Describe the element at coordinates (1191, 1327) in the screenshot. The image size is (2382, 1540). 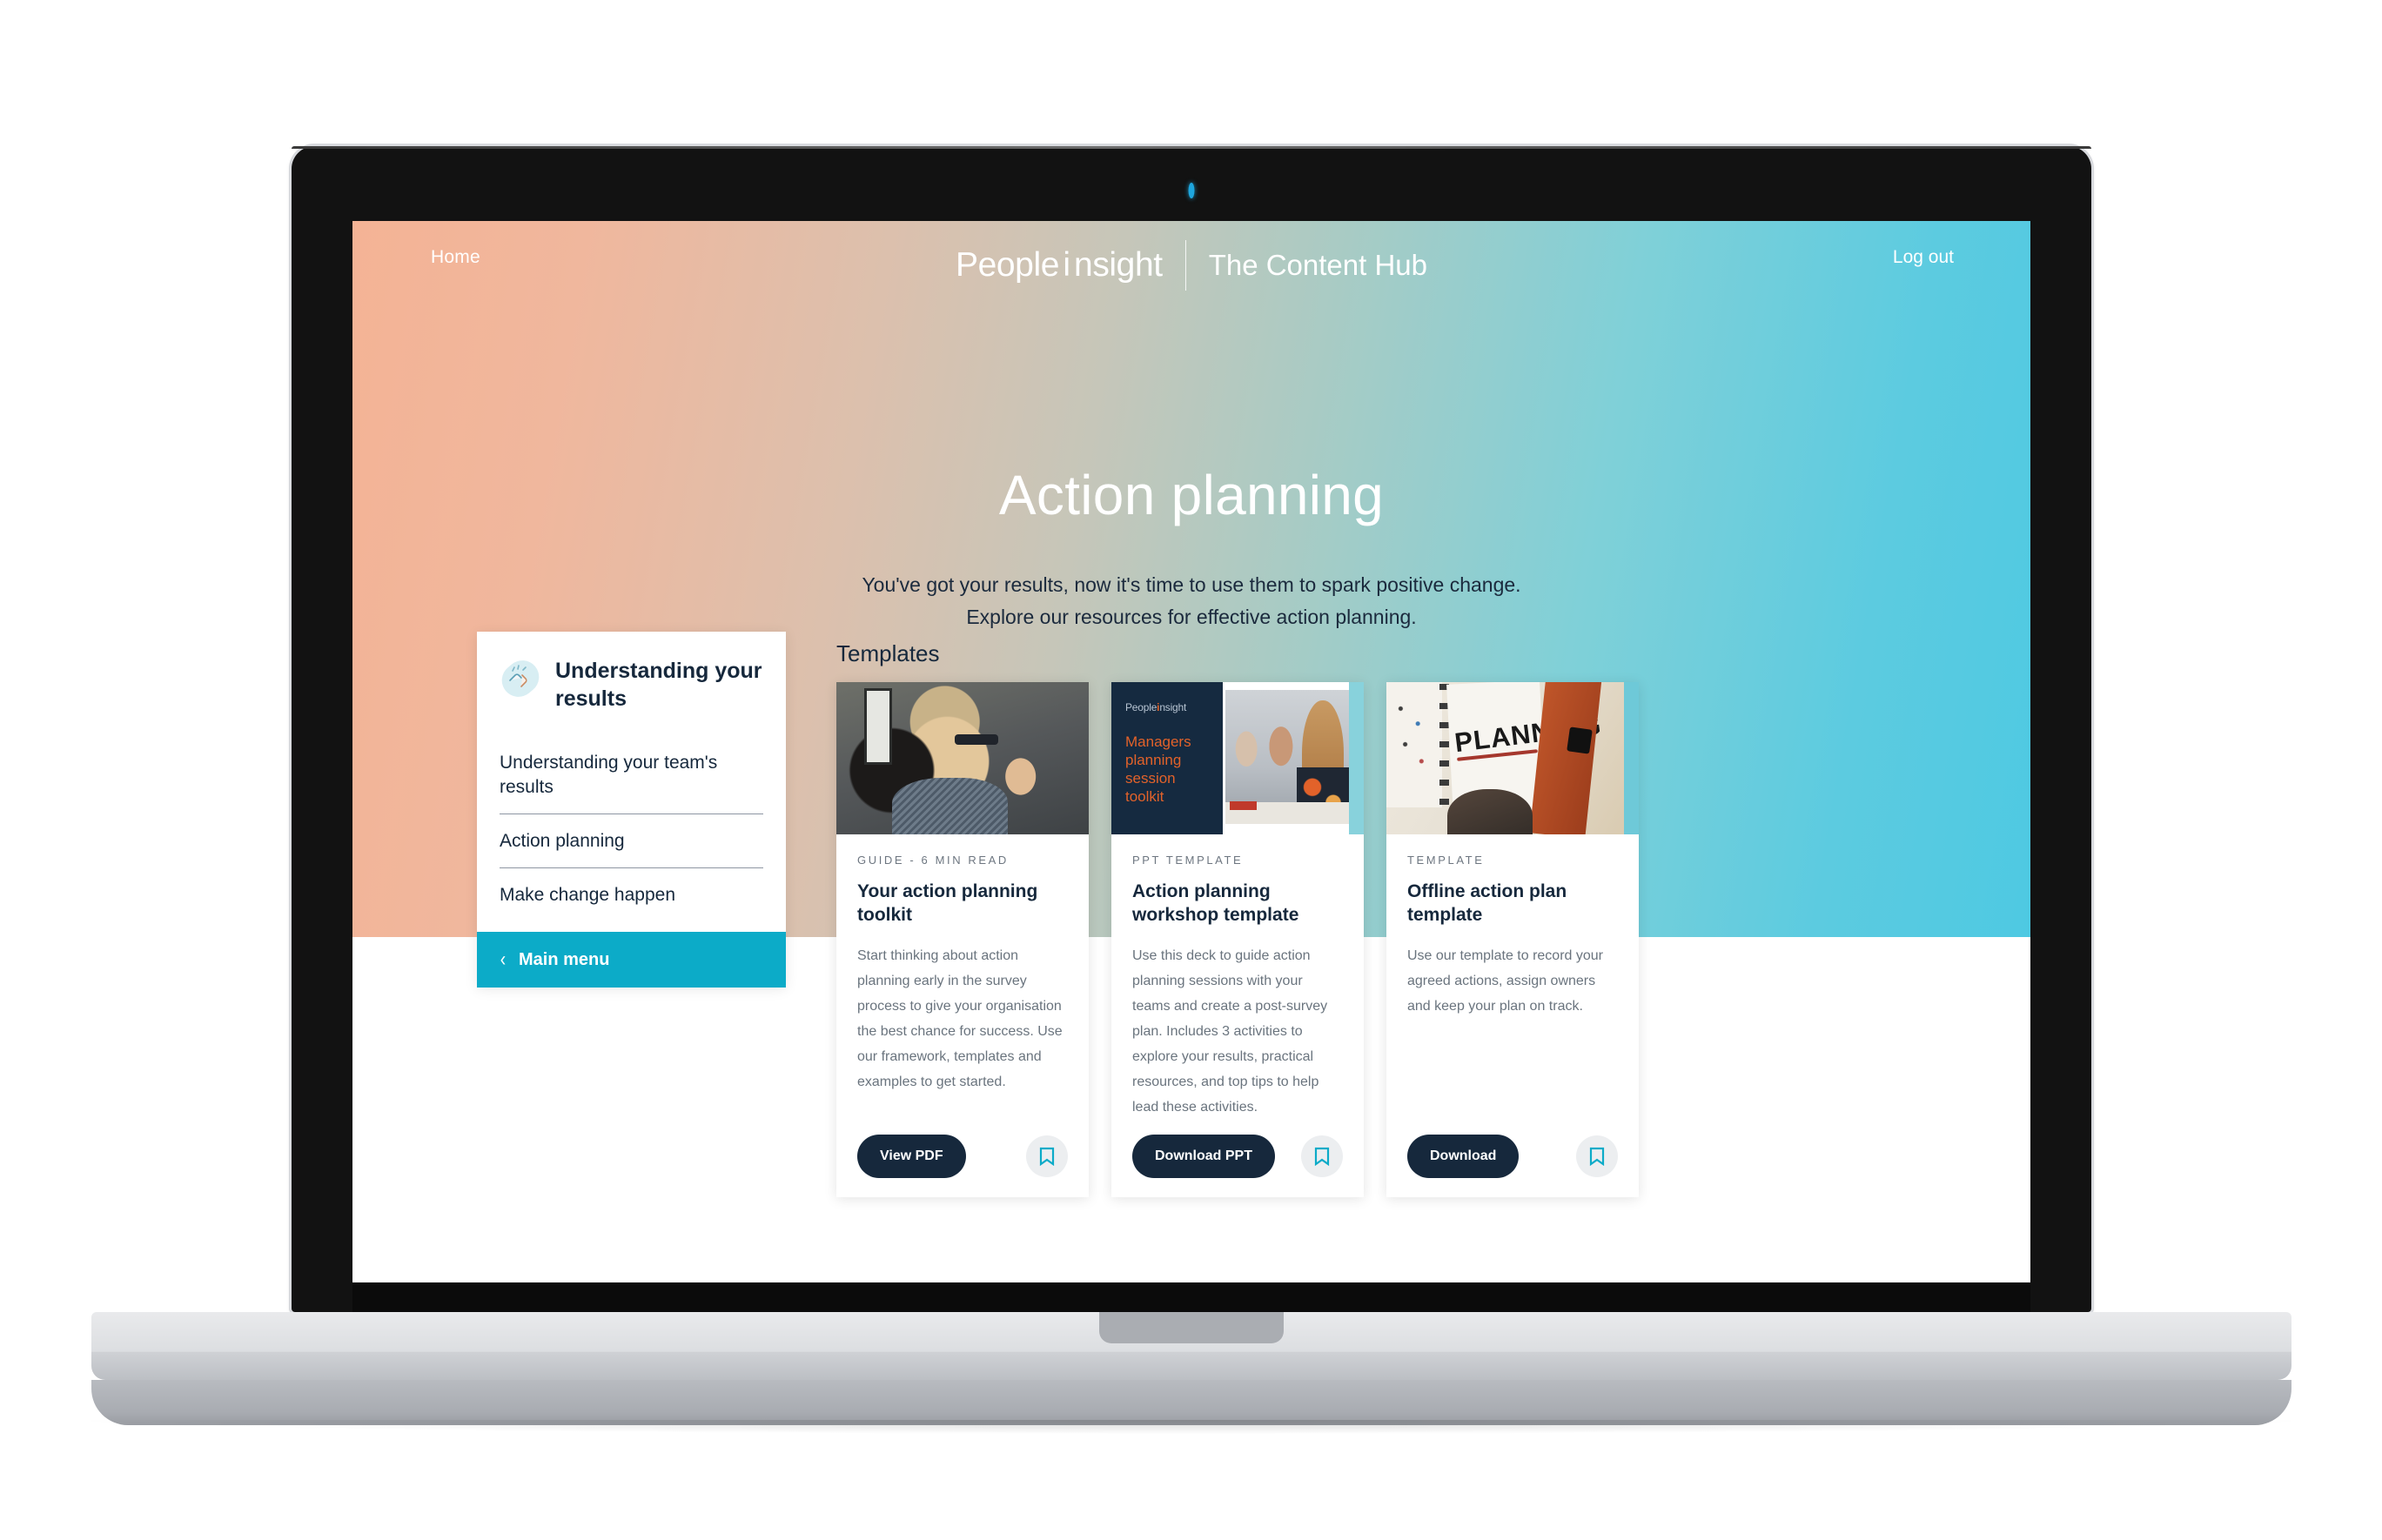
I see `laptop-hinge-notch` at that location.